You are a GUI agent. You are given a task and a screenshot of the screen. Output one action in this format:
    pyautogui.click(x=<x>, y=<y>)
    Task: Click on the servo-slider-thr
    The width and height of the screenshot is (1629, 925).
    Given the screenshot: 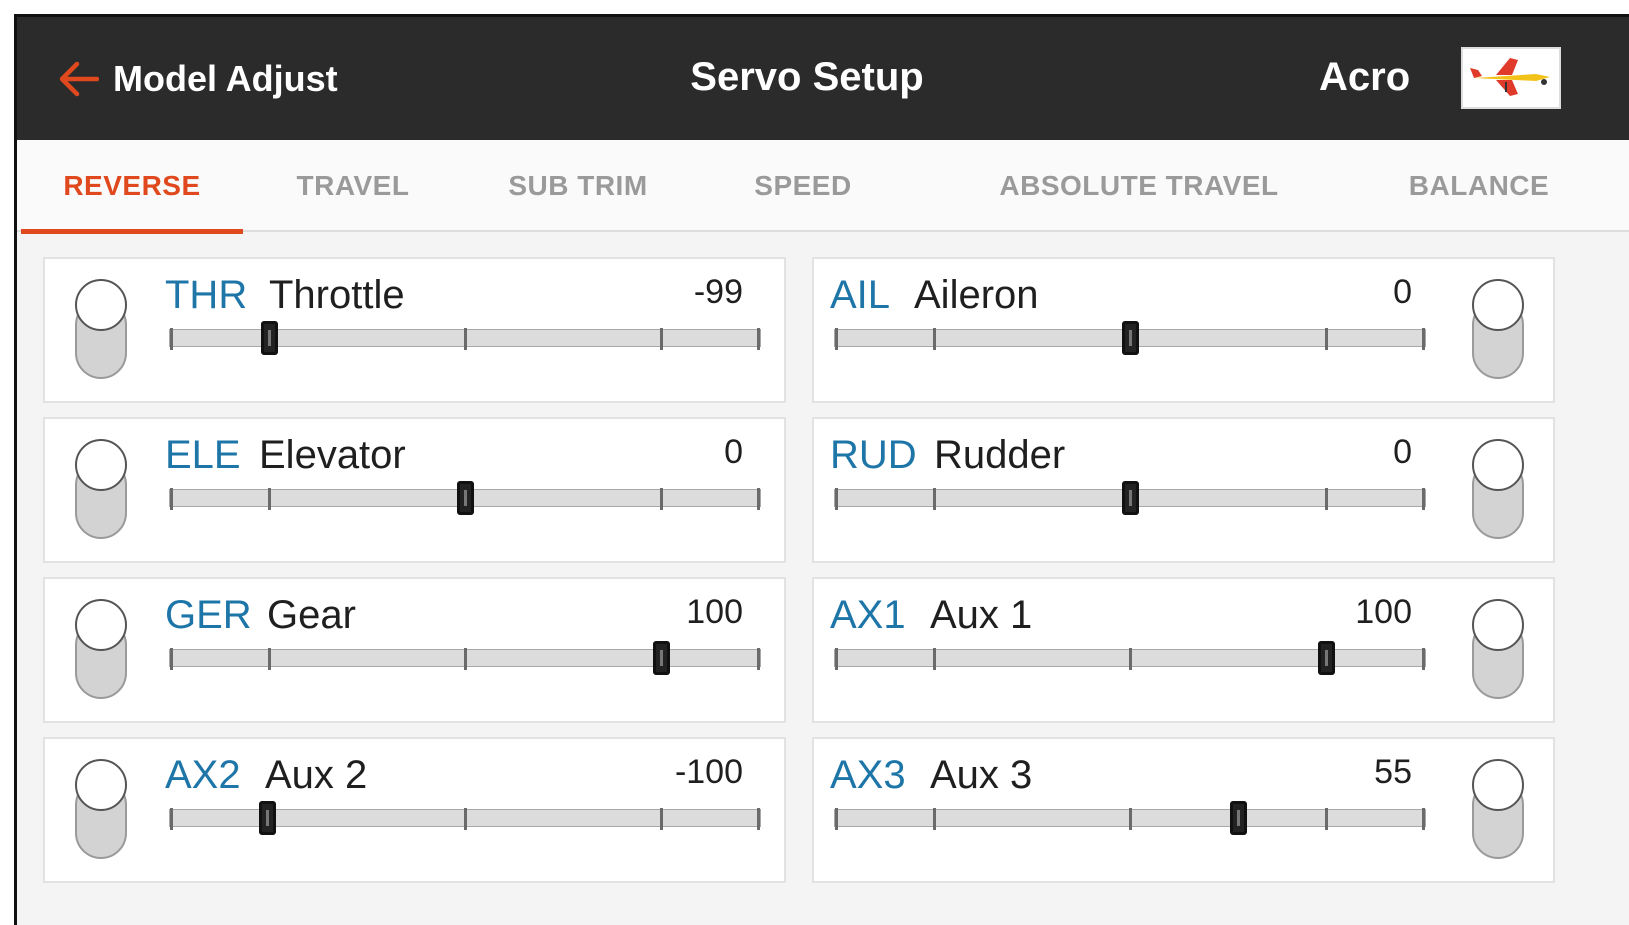 What is the action you would take?
    pyautogui.click(x=465, y=338)
    